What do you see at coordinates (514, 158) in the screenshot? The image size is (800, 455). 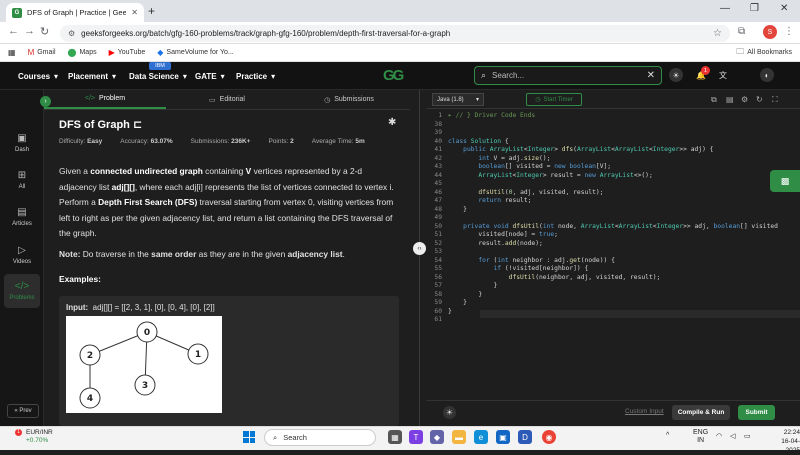 I see `code-line: int V = adj.size();` at bounding box center [514, 158].